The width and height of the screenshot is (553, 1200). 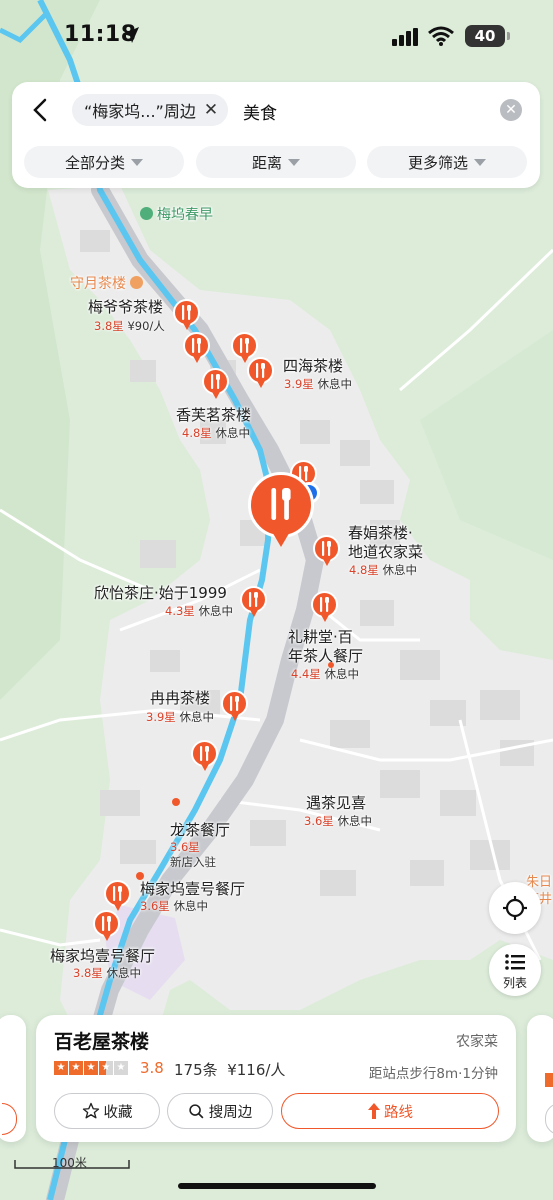 What do you see at coordinates (213, 415) in the screenshot?
I see `poi-name: 香芙茗茶楼` at bounding box center [213, 415].